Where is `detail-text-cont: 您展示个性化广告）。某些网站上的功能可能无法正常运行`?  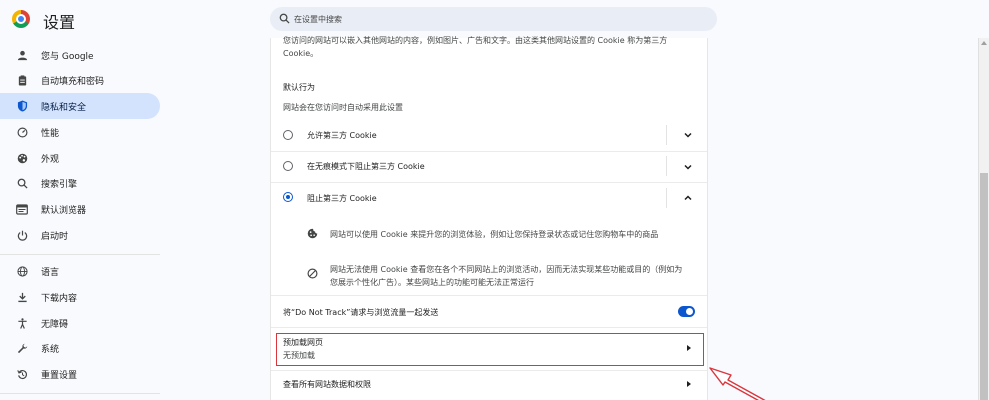
detail-text-cont: 您展示个性化广告）。某些网站上的功能可能无法正常运行 is located at coordinates (432, 282).